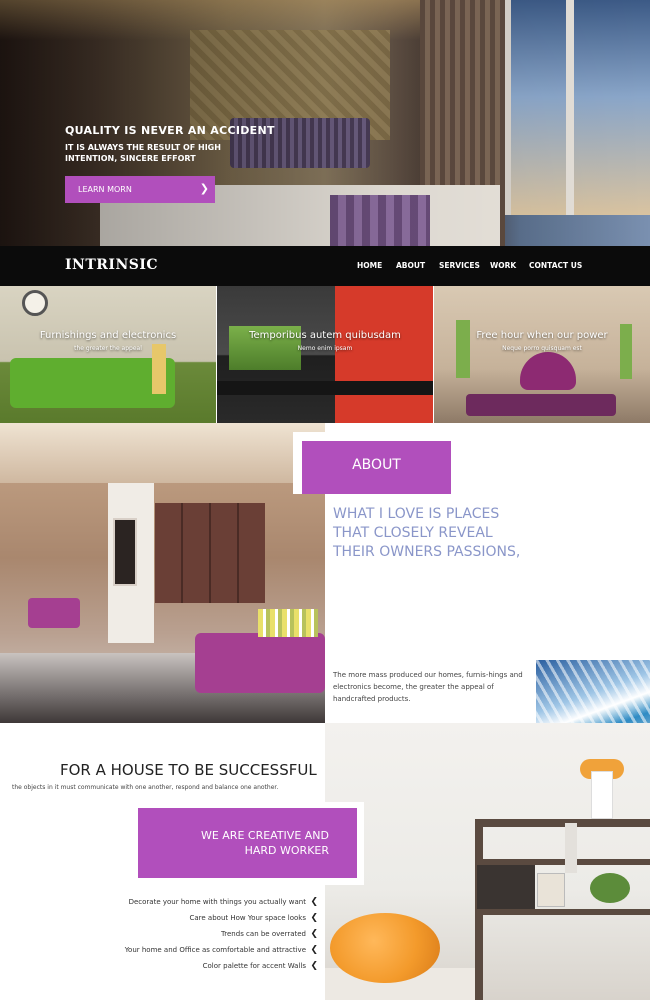  Describe the element at coordinates (160, 966) in the screenshot. I see `list-item: Color palette for accent Walls ❮` at that location.